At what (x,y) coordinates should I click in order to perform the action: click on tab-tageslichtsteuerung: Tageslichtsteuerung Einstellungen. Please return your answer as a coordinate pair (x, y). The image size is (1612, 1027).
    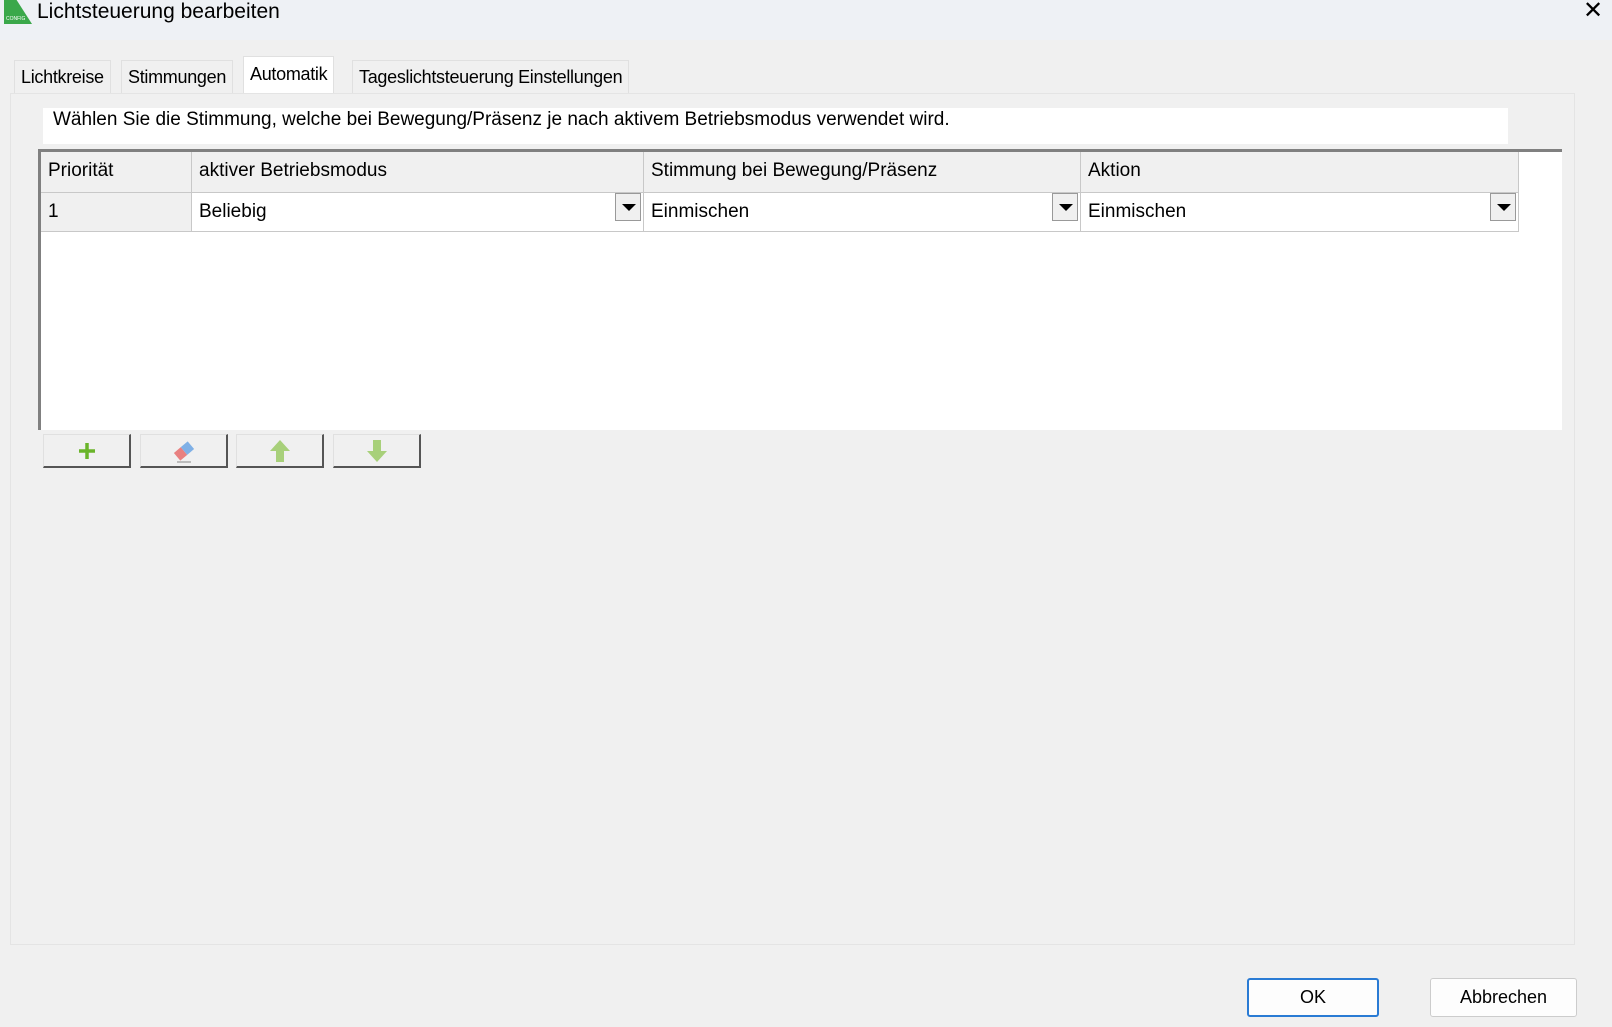
    Looking at the image, I should click on (491, 76).